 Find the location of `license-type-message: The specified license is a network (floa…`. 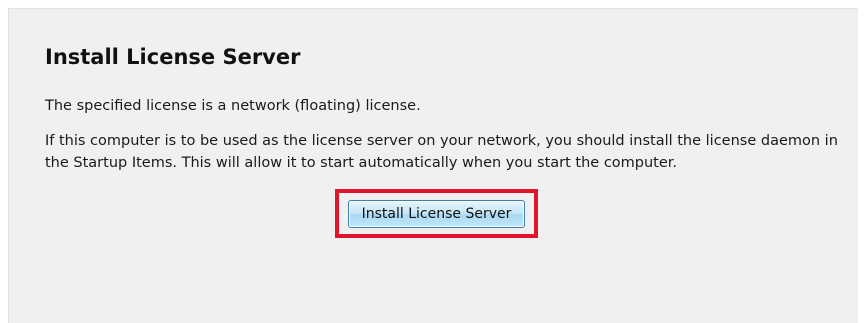

license-type-message: The specified license is a network (floa… is located at coordinates (233, 106).